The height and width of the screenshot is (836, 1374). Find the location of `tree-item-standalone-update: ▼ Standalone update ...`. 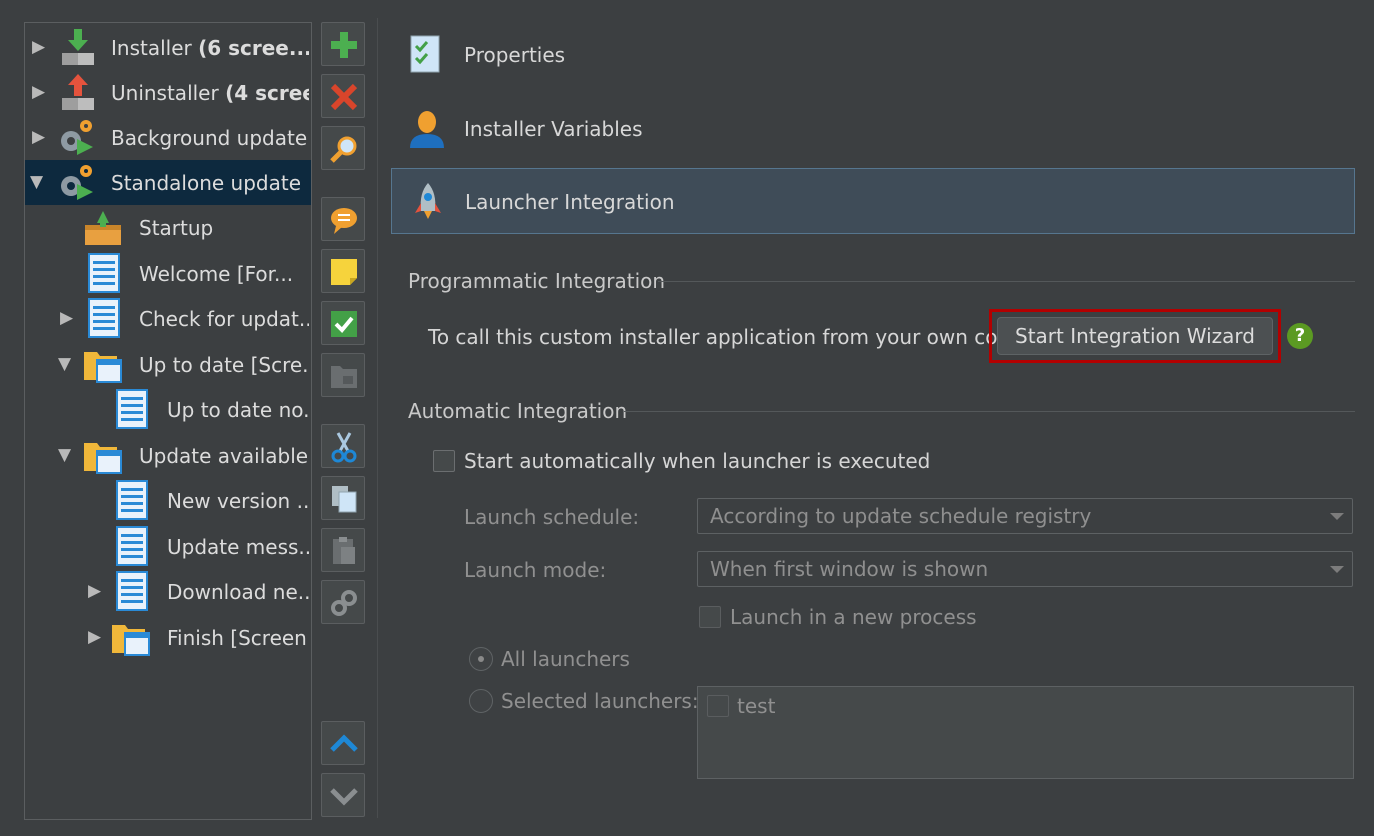

tree-item-standalone-update: ▼ Standalone update ... is located at coordinates (168, 182).